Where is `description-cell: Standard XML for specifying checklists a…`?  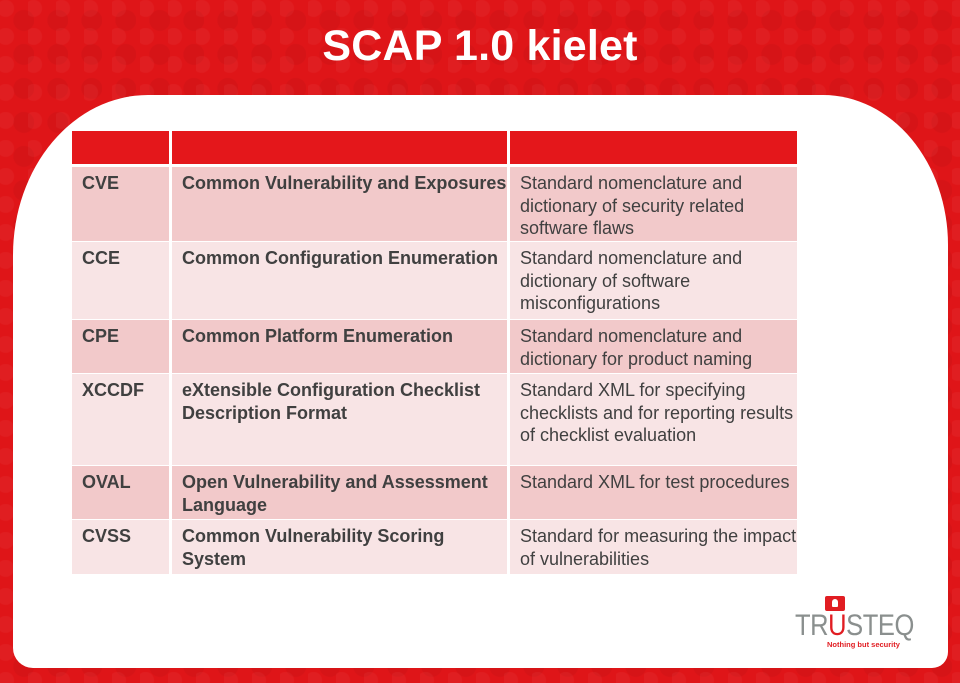
description-cell: Standard XML for specifying checklists a… is located at coordinates (657, 412).